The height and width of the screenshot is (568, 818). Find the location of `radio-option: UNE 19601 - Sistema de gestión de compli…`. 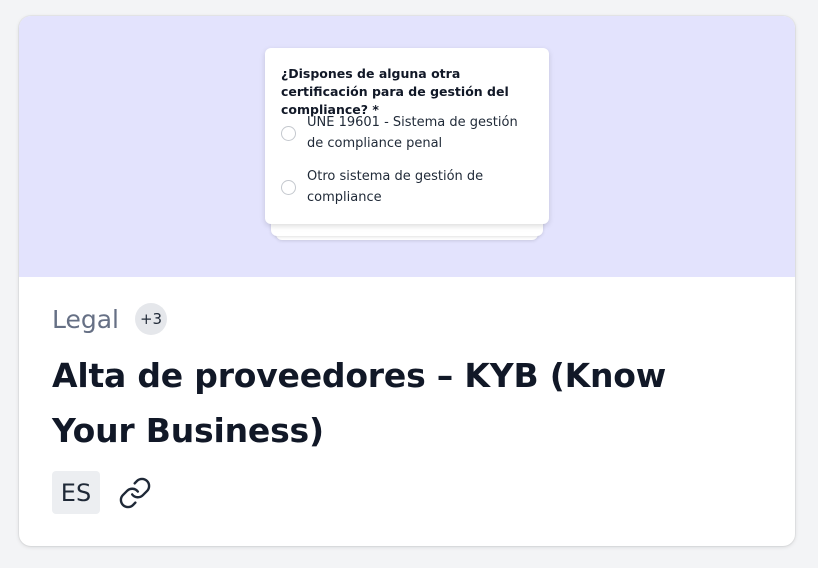

radio-option: UNE 19601 - Sistema de gestión de compli… is located at coordinates (406, 133).